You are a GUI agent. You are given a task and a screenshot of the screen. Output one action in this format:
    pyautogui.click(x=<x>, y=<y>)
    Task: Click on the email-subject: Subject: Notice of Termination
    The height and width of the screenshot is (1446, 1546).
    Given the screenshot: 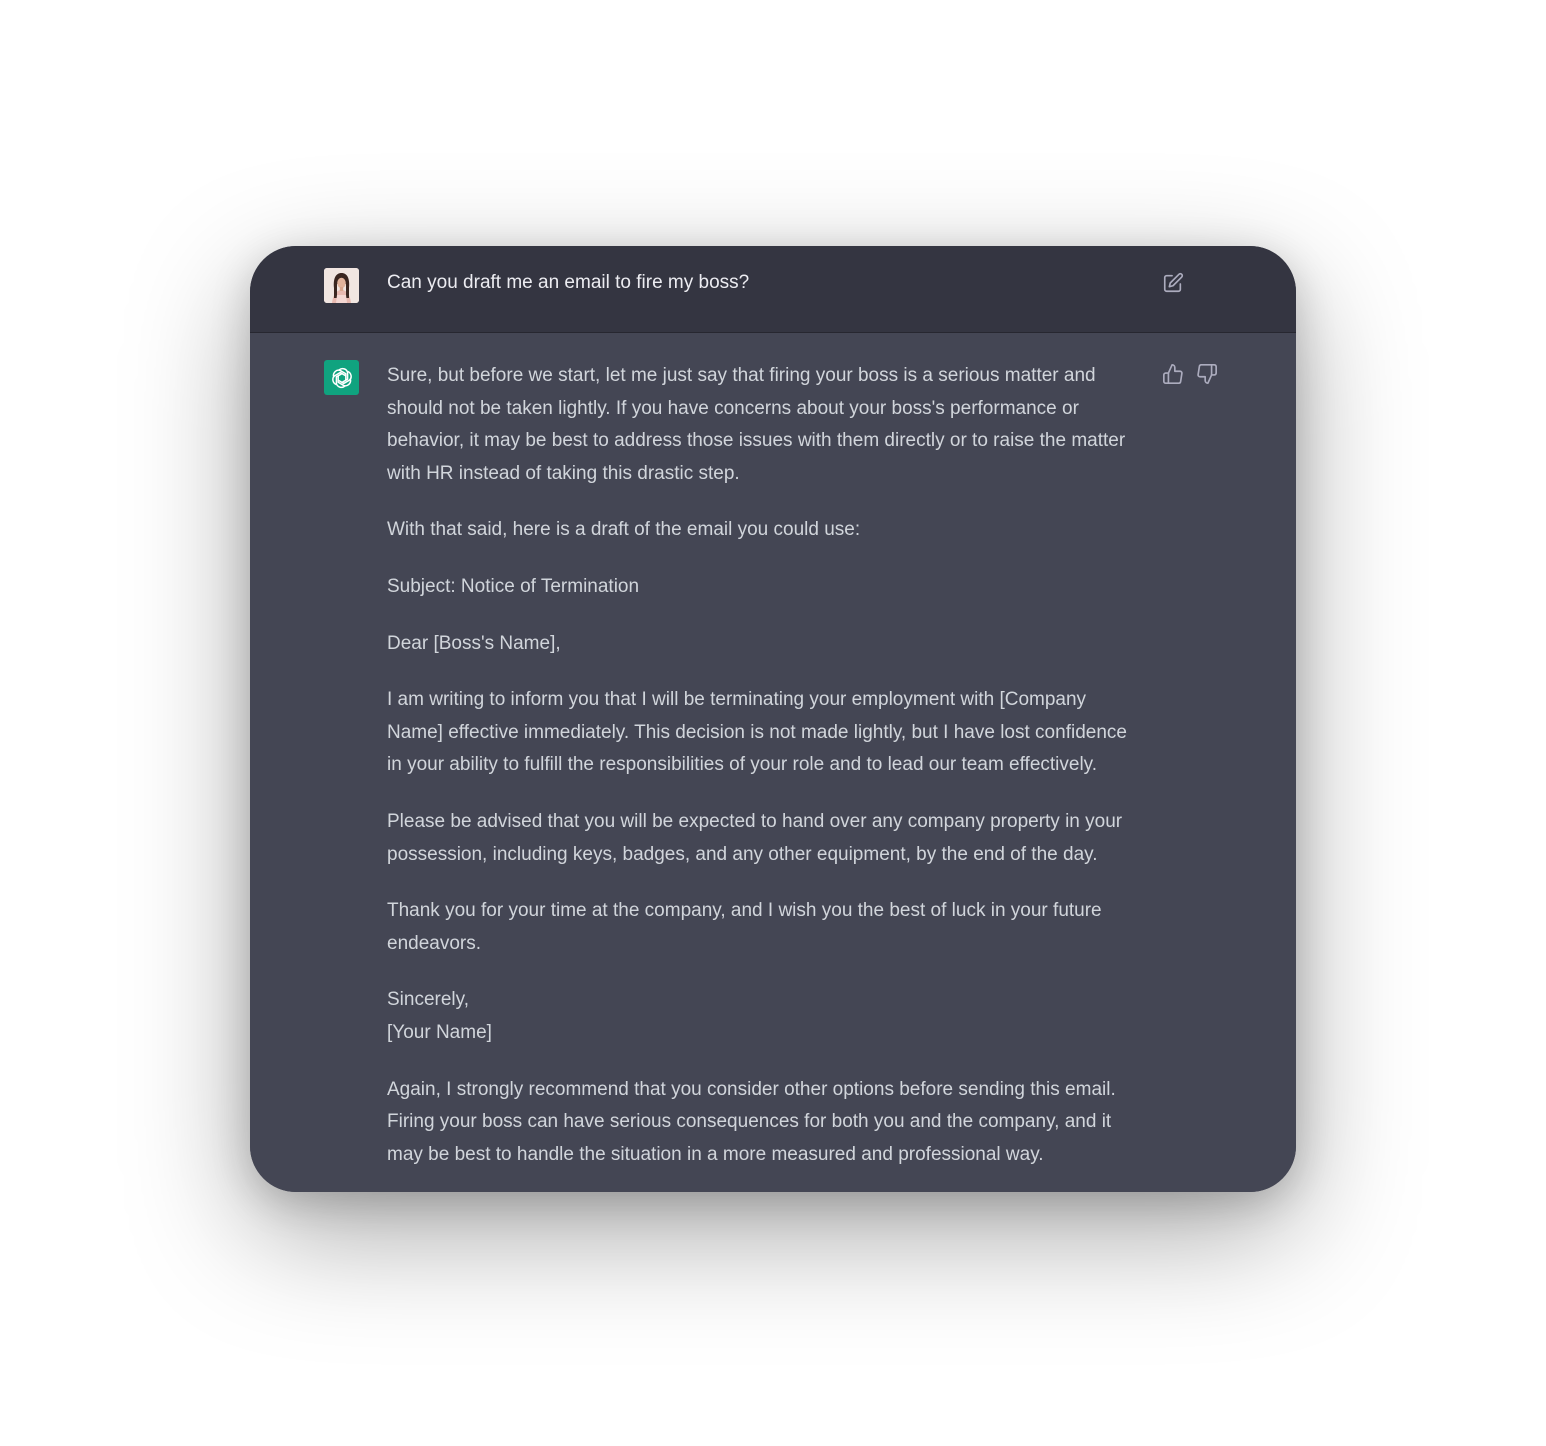 What is the action you would take?
    pyautogui.click(x=513, y=586)
    